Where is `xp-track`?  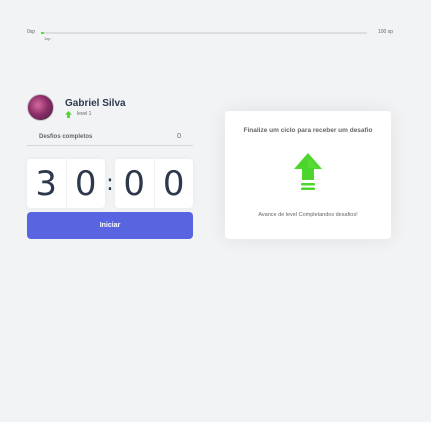 xp-track is located at coordinates (204, 33).